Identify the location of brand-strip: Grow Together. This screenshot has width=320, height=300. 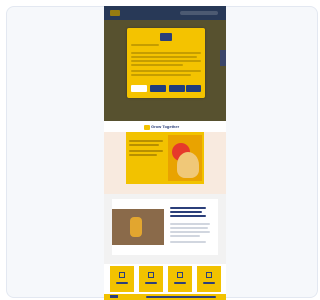
(165, 127).